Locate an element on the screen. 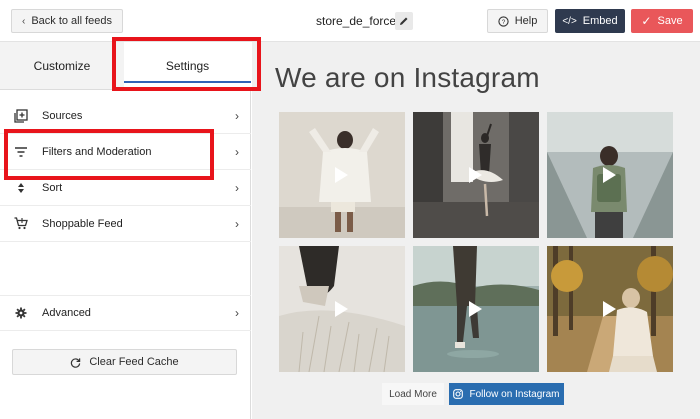  embed-button: </> Embed is located at coordinates (590, 21).